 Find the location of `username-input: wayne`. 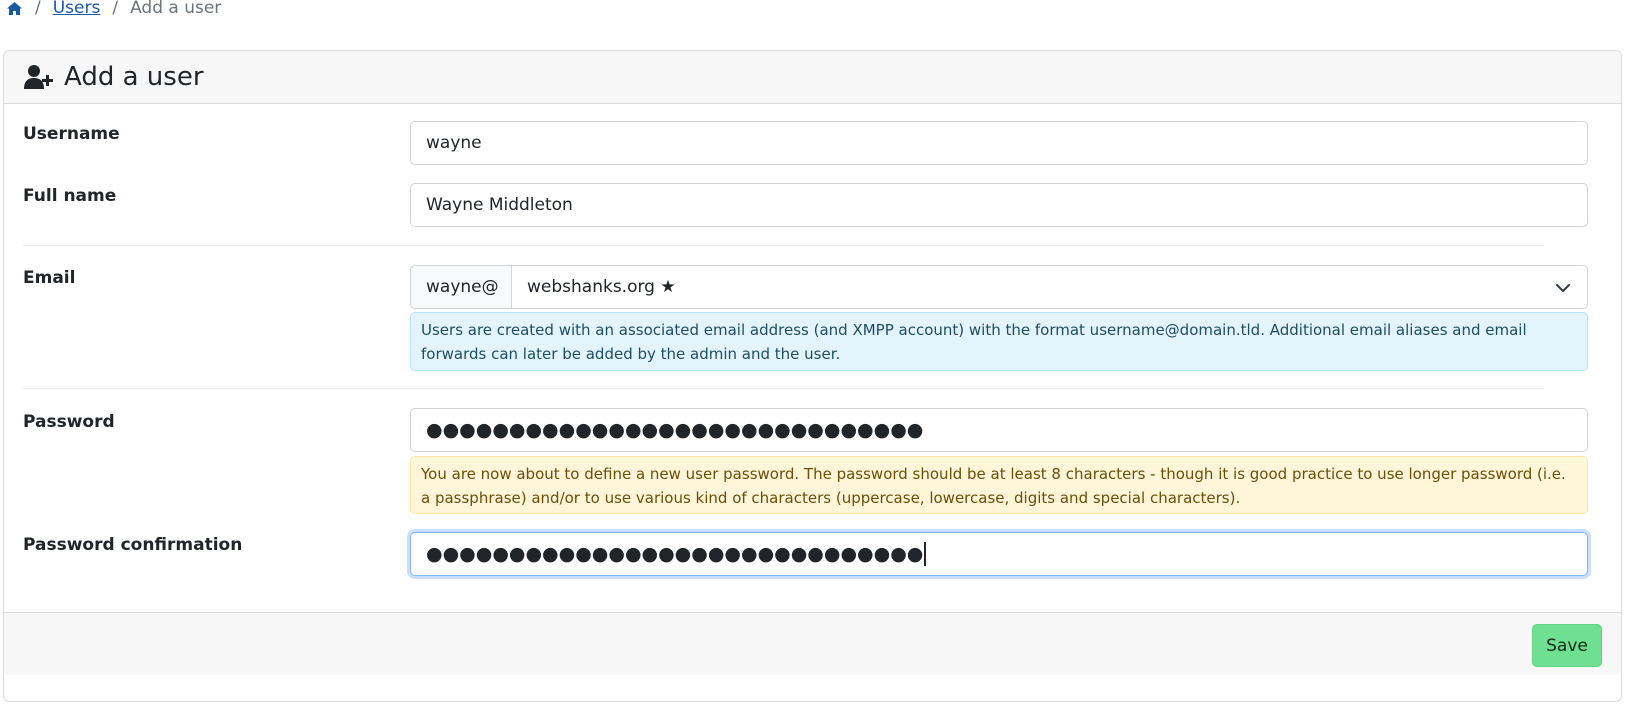

username-input: wayne is located at coordinates (999, 143).